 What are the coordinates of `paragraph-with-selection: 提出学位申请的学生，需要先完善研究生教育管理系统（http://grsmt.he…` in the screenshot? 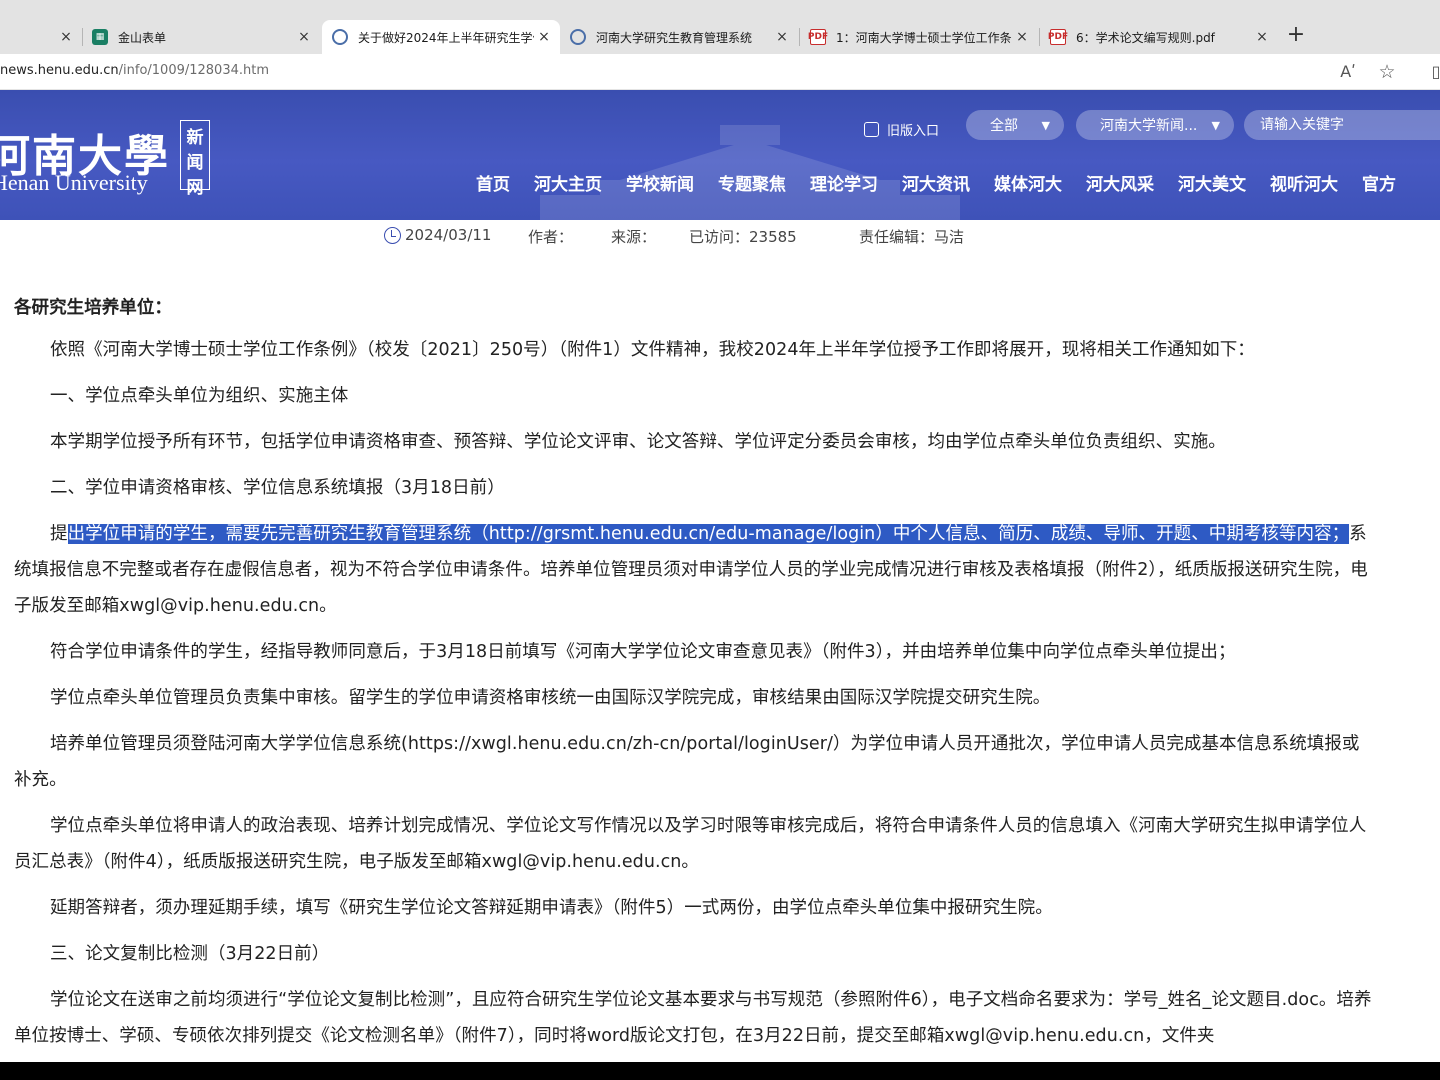 It's located at (694, 570).